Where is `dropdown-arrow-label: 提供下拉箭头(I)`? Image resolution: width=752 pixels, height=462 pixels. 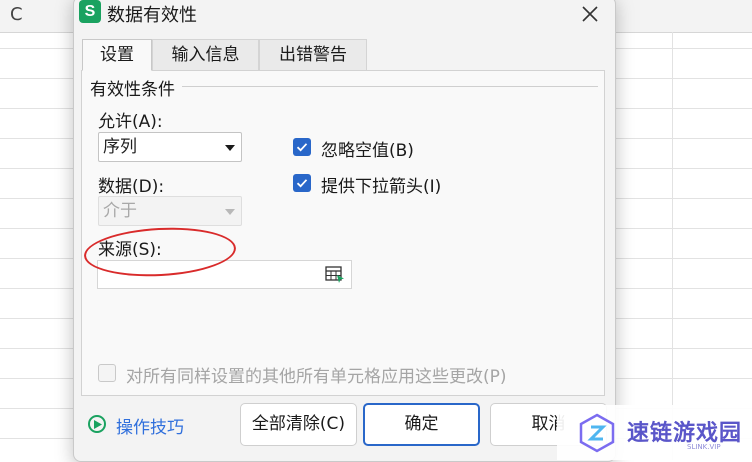
dropdown-arrow-label: 提供下拉箭头(I) is located at coordinates (381, 187).